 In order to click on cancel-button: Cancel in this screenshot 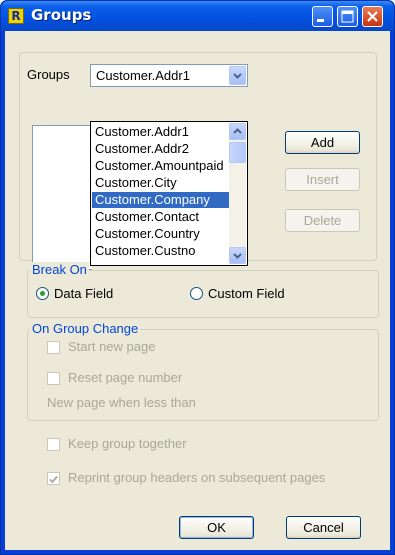, I will do `click(323, 527)`.